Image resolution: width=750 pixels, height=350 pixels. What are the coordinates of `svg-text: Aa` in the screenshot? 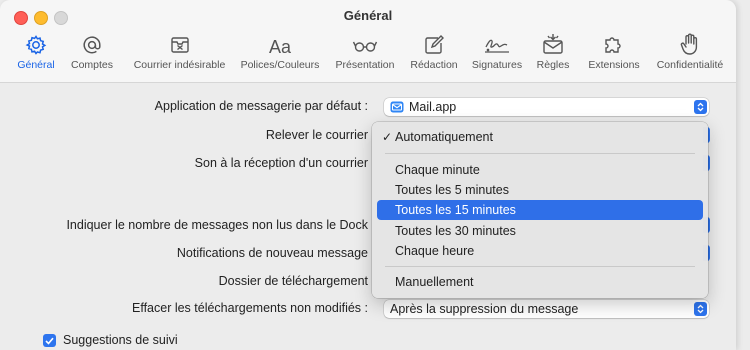 It's located at (280, 46).